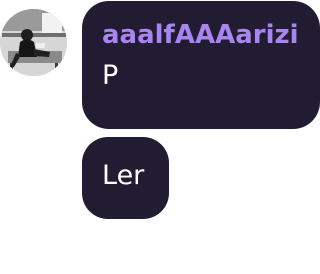  I want to click on message-text: Ler, so click(123, 175).